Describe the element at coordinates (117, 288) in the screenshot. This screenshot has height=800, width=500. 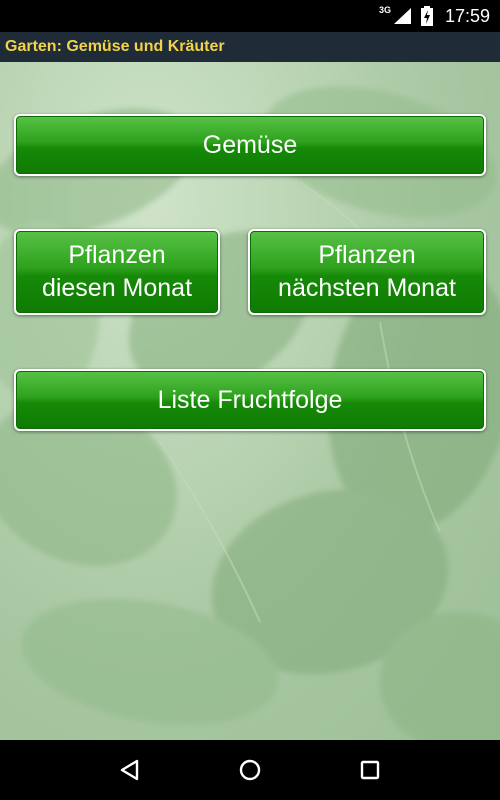
I see `plant-this-month-label-line2: diesen Monat` at that location.